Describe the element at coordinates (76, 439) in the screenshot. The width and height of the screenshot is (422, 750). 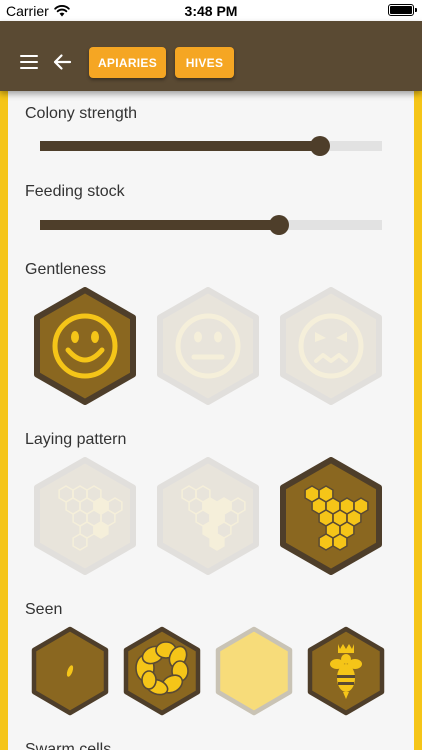
I see `laying-pattern-title: Laying pattern` at that location.